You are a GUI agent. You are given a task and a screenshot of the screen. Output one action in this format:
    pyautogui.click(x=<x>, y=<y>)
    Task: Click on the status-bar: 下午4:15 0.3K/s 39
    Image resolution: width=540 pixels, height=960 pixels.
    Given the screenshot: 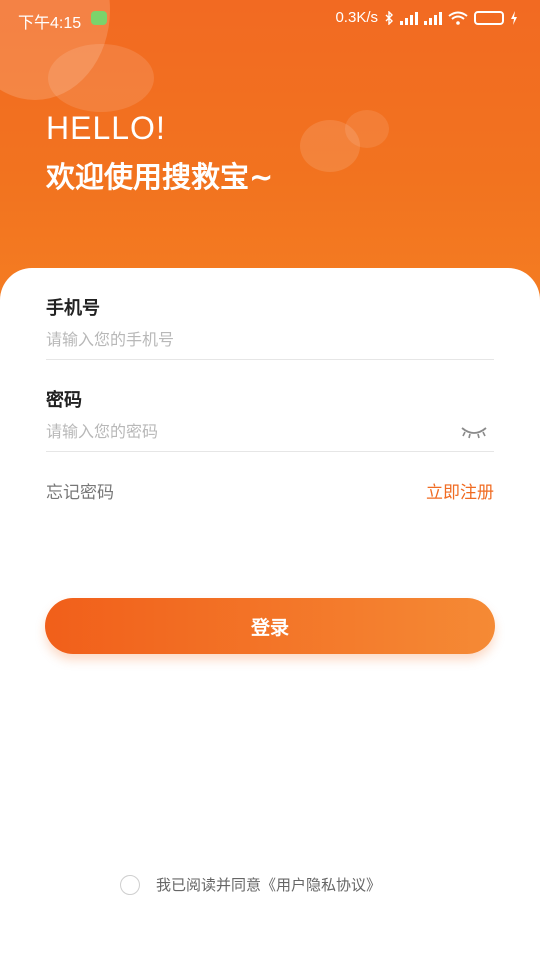 What is the action you would take?
    pyautogui.click(x=270, y=18)
    